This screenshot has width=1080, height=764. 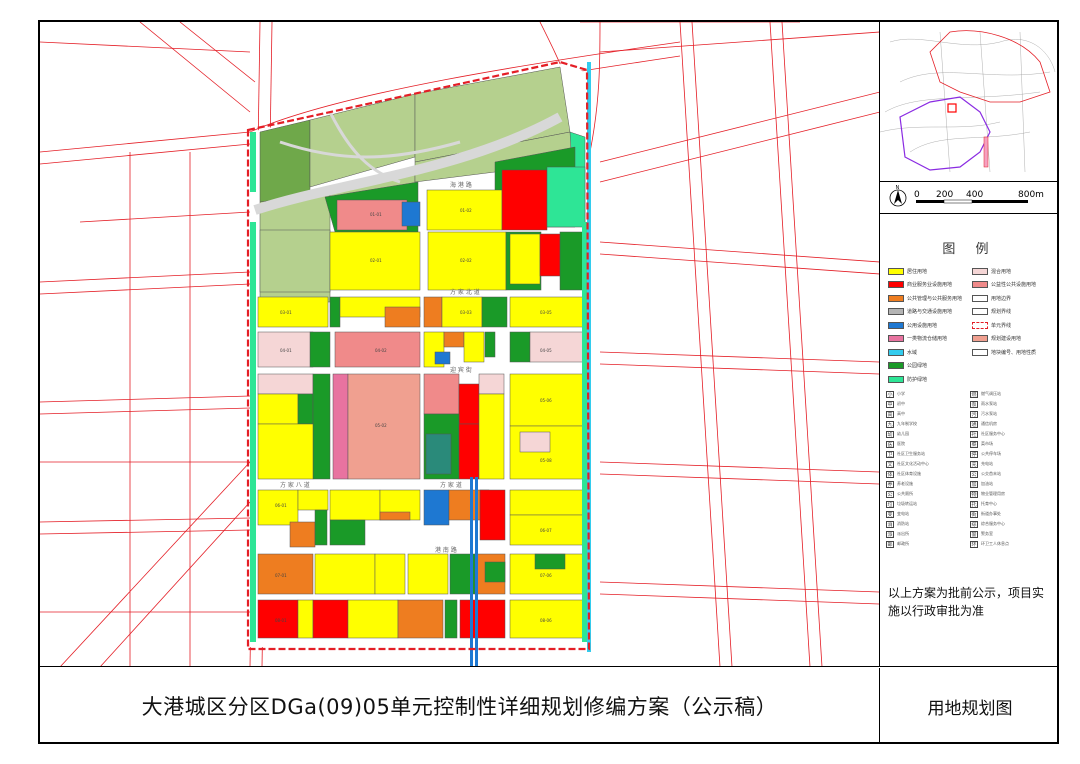 I want to click on legend-item: 防护绿地, so click(x=907, y=379).